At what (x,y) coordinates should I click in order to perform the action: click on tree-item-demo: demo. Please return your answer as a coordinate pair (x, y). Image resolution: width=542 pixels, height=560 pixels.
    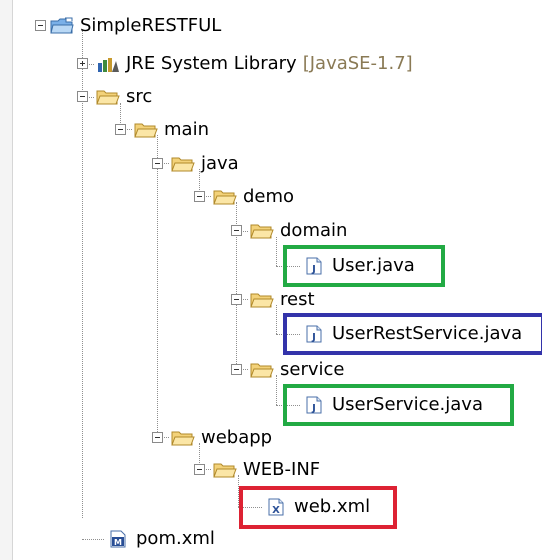
    Looking at the image, I should click on (253, 197).